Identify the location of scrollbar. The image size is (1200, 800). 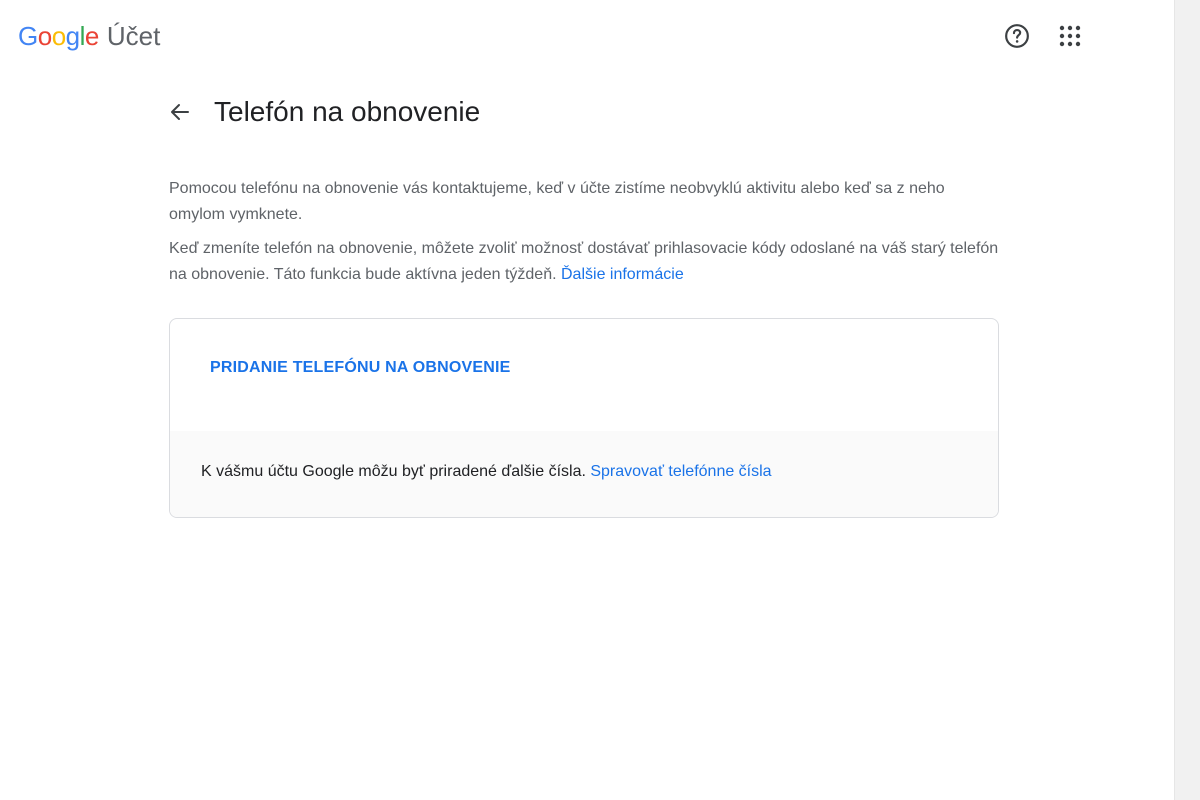
(1187, 400).